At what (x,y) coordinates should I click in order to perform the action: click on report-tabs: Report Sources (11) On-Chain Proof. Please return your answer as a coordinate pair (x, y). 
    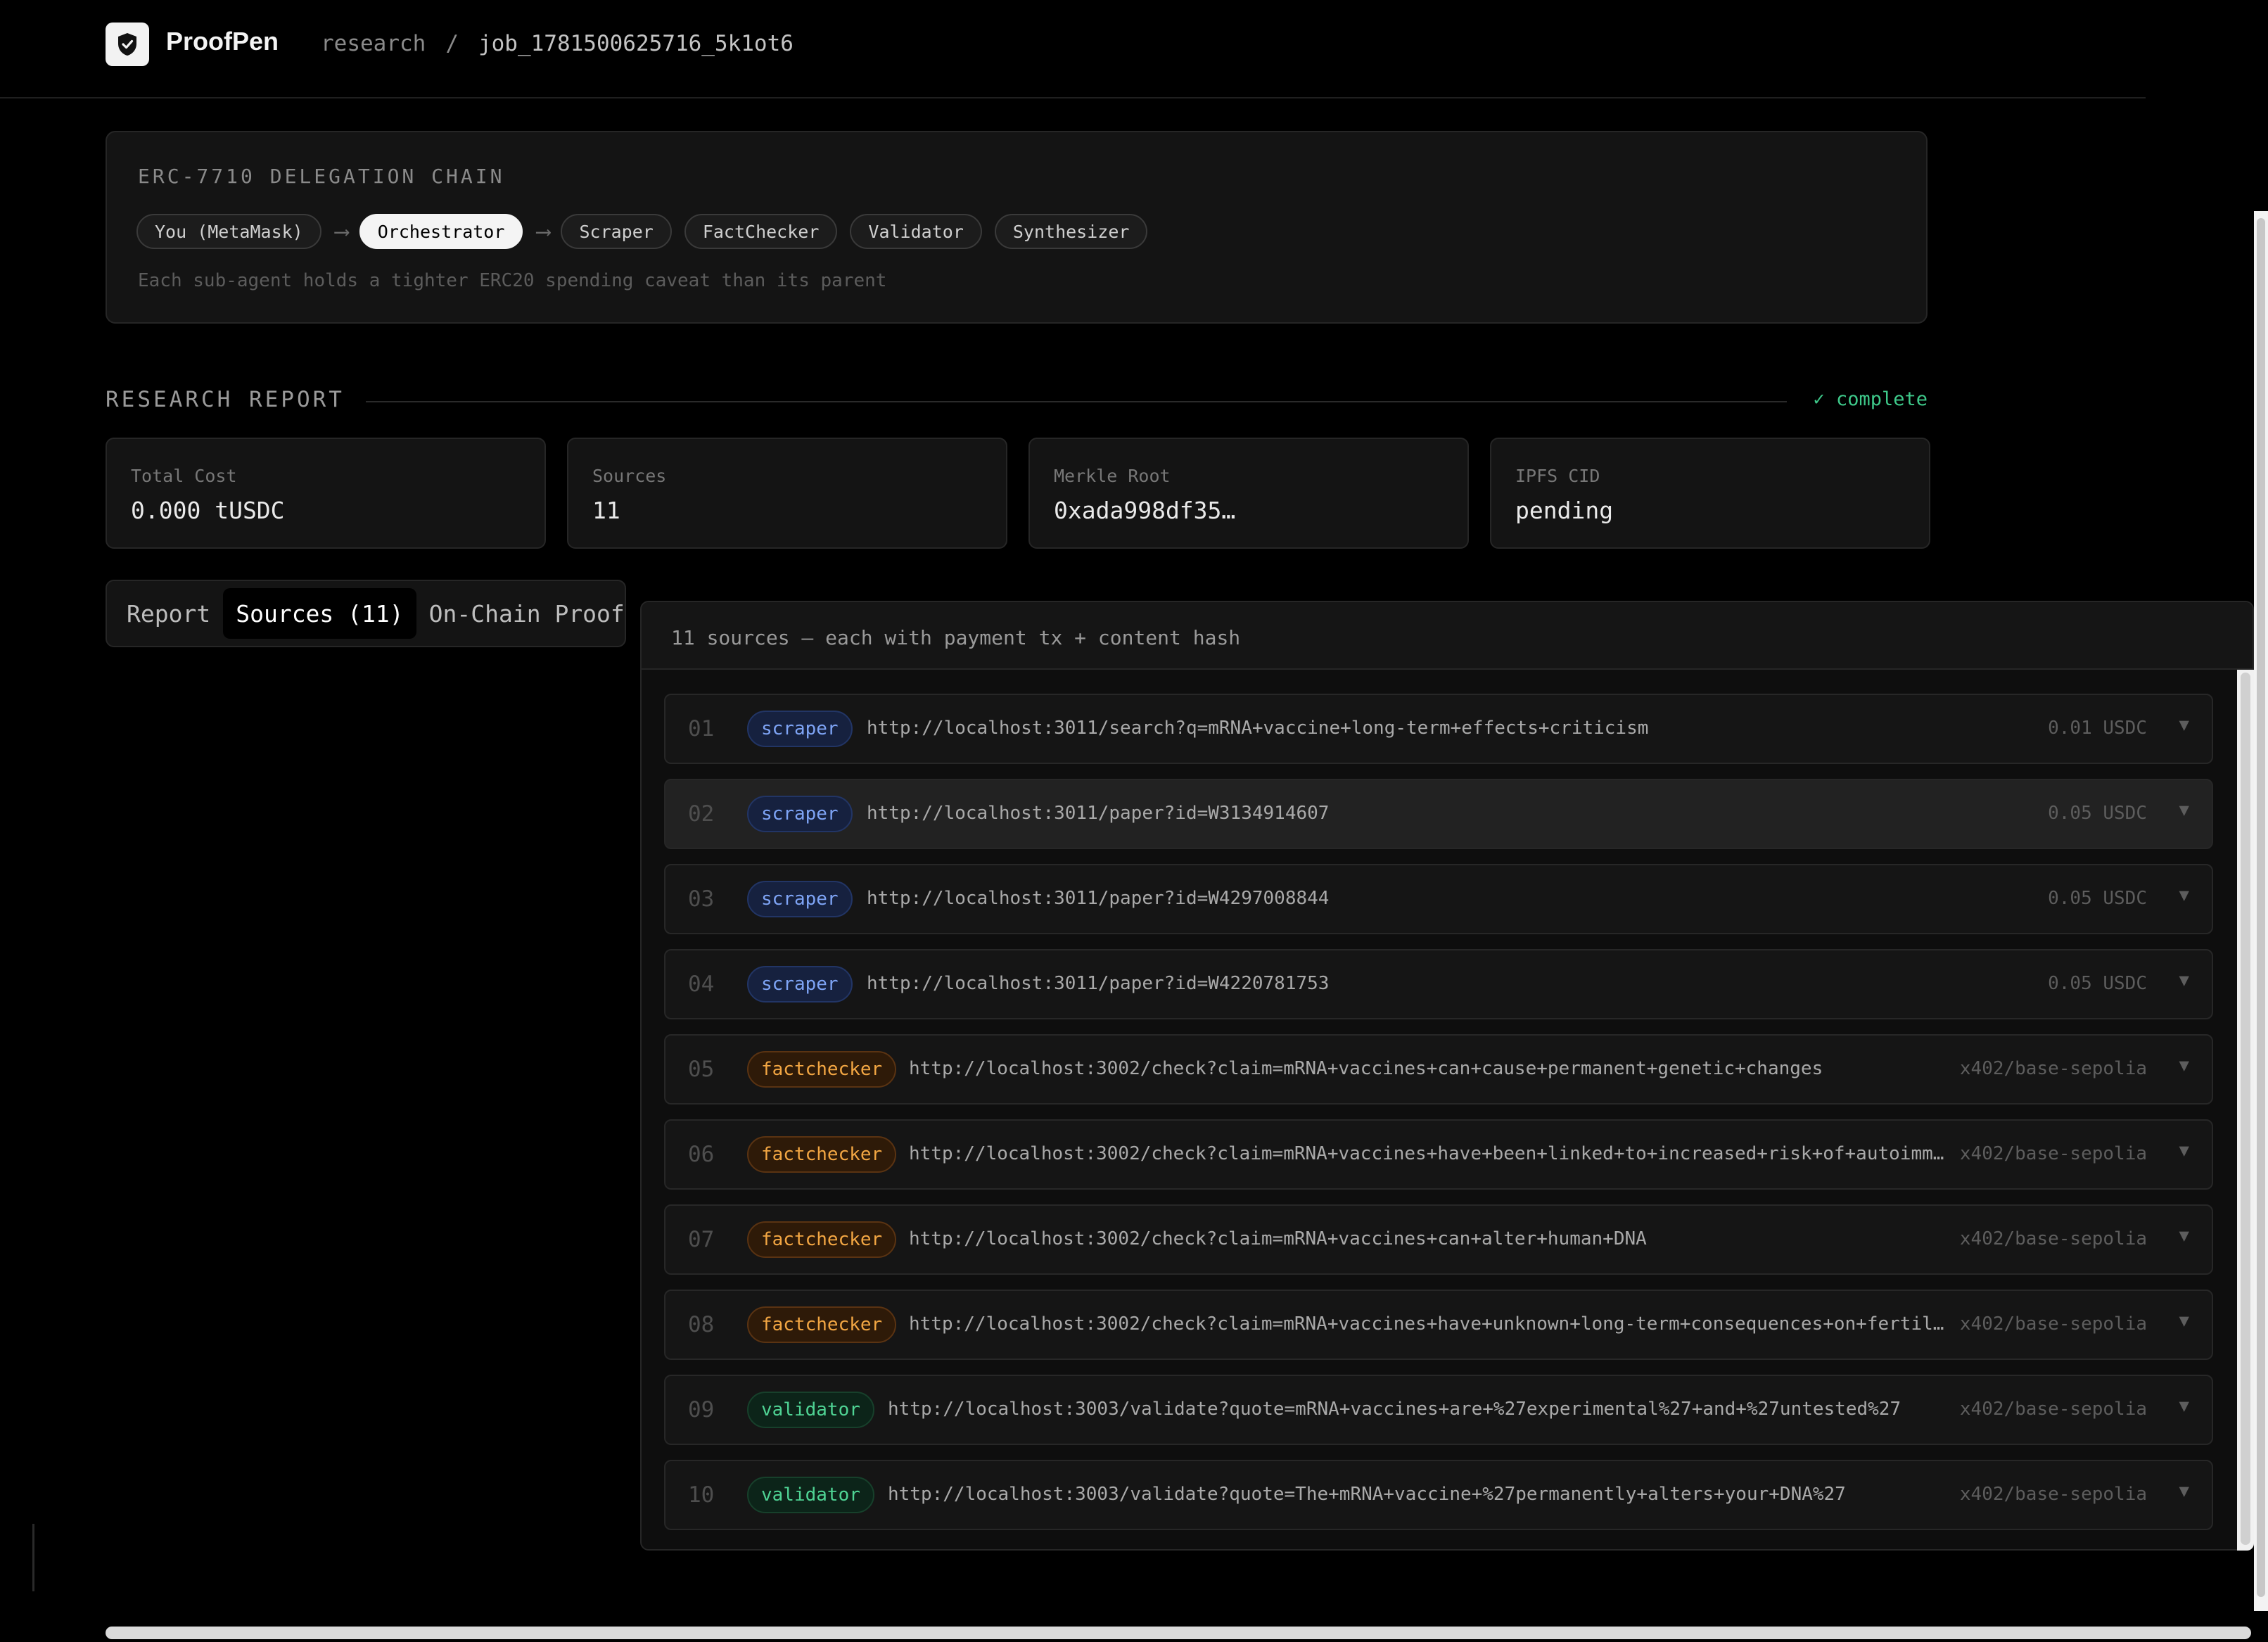
    Looking at the image, I should click on (366, 614).